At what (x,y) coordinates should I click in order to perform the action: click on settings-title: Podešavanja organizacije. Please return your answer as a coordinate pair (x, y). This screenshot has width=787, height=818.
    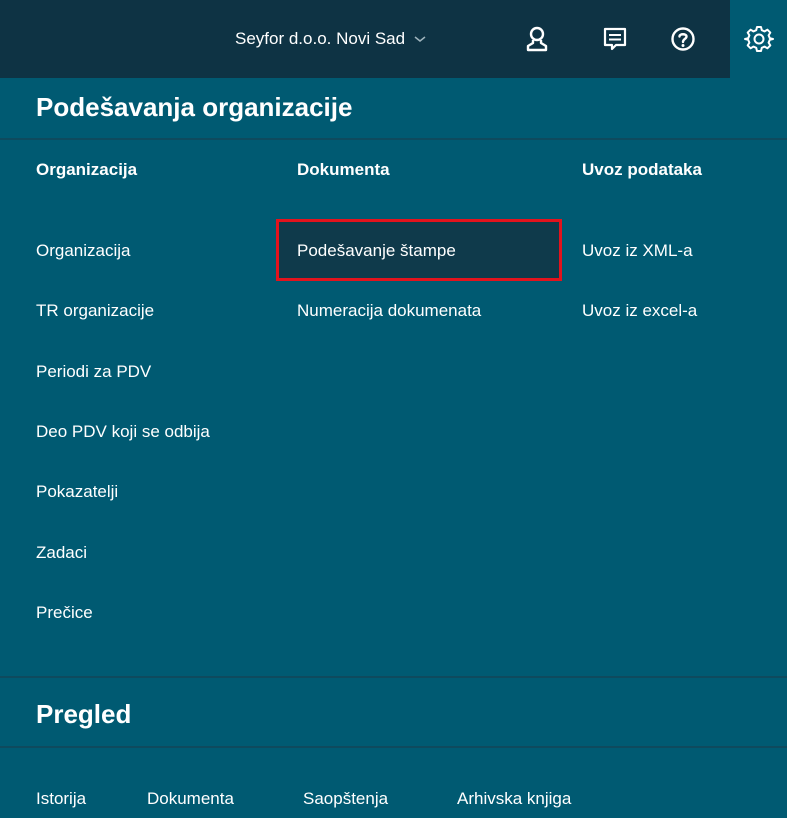
    Looking at the image, I should click on (194, 107).